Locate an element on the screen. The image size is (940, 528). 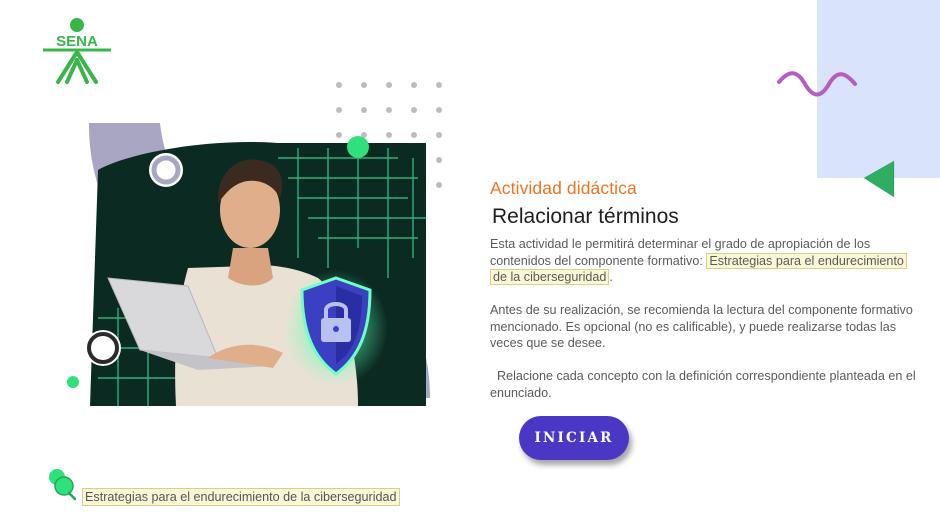
start-button: INICIAR is located at coordinates (574, 438).